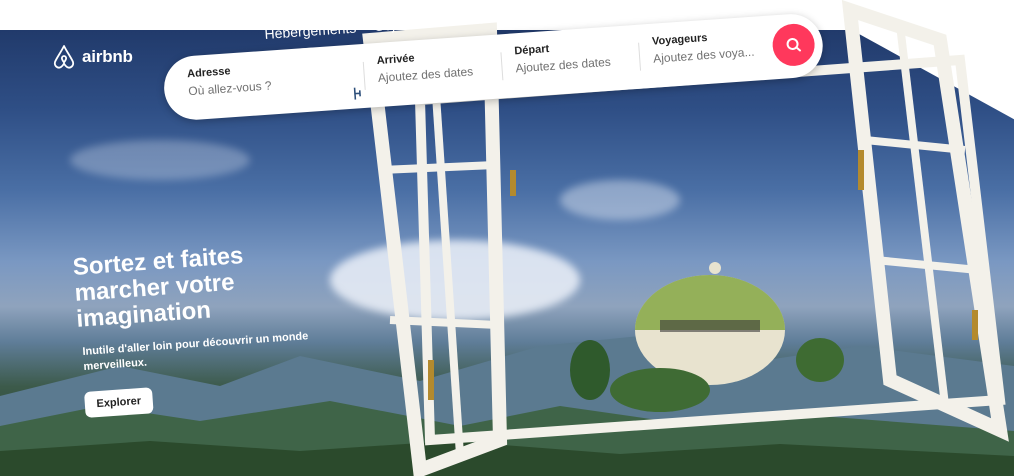  I want to click on address-field: Adresse Où allez-vous ?, so click(274, 78).